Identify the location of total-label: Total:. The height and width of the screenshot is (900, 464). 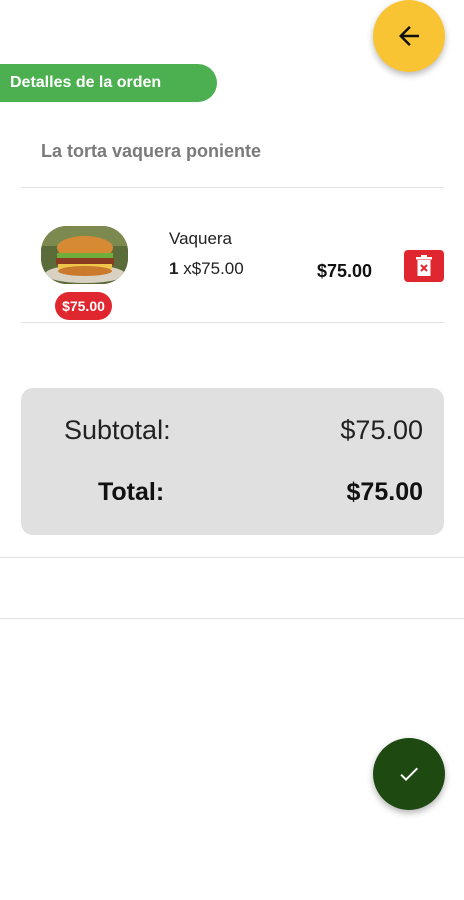
(131, 492).